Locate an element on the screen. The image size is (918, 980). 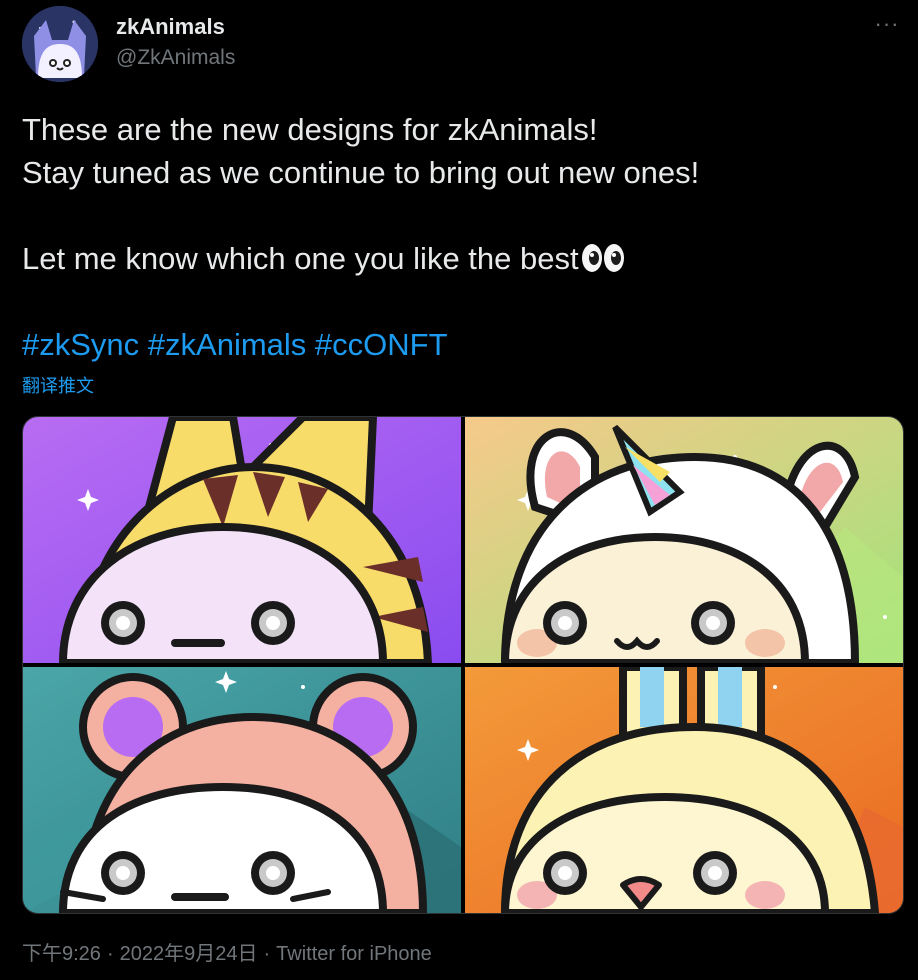
hashtag-cconft: #ccONFT is located at coordinates (381, 344).